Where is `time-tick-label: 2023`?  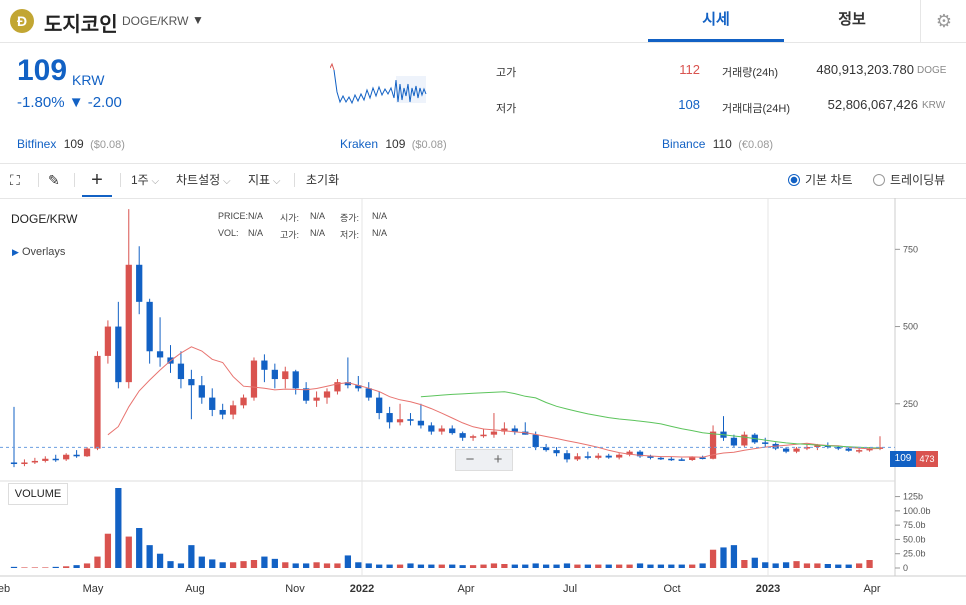
time-tick-label: 2023 is located at coordinates (768, 589).